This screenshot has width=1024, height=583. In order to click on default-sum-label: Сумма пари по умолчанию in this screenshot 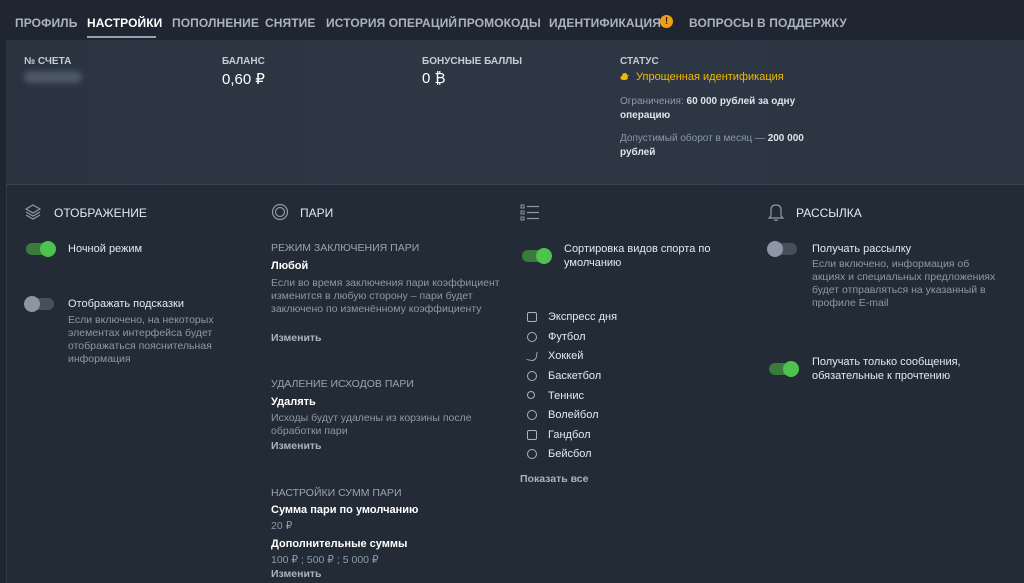, I will do `click(345, 510)`.